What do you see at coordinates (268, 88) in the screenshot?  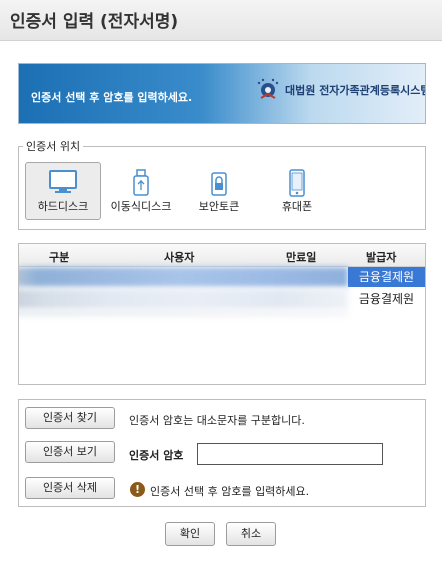 I see `court-logo-icon` at bounding box center [268, 88].